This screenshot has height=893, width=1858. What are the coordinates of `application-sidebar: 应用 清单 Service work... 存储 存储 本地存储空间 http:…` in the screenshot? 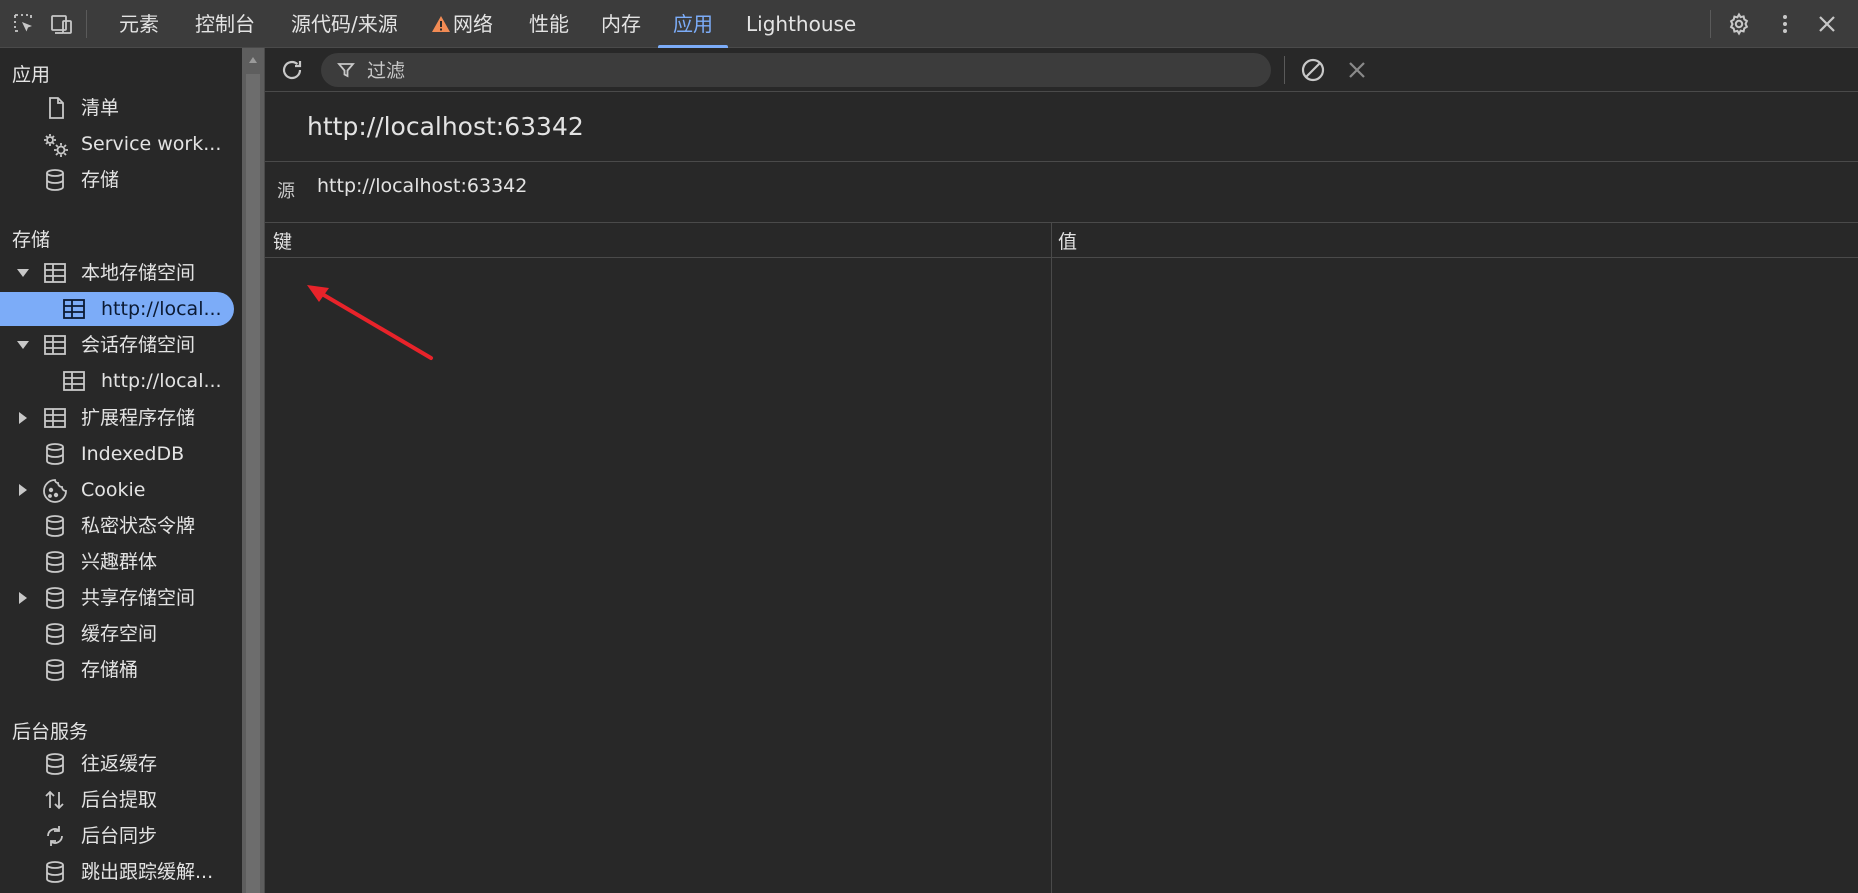 It's located at (121, 470).